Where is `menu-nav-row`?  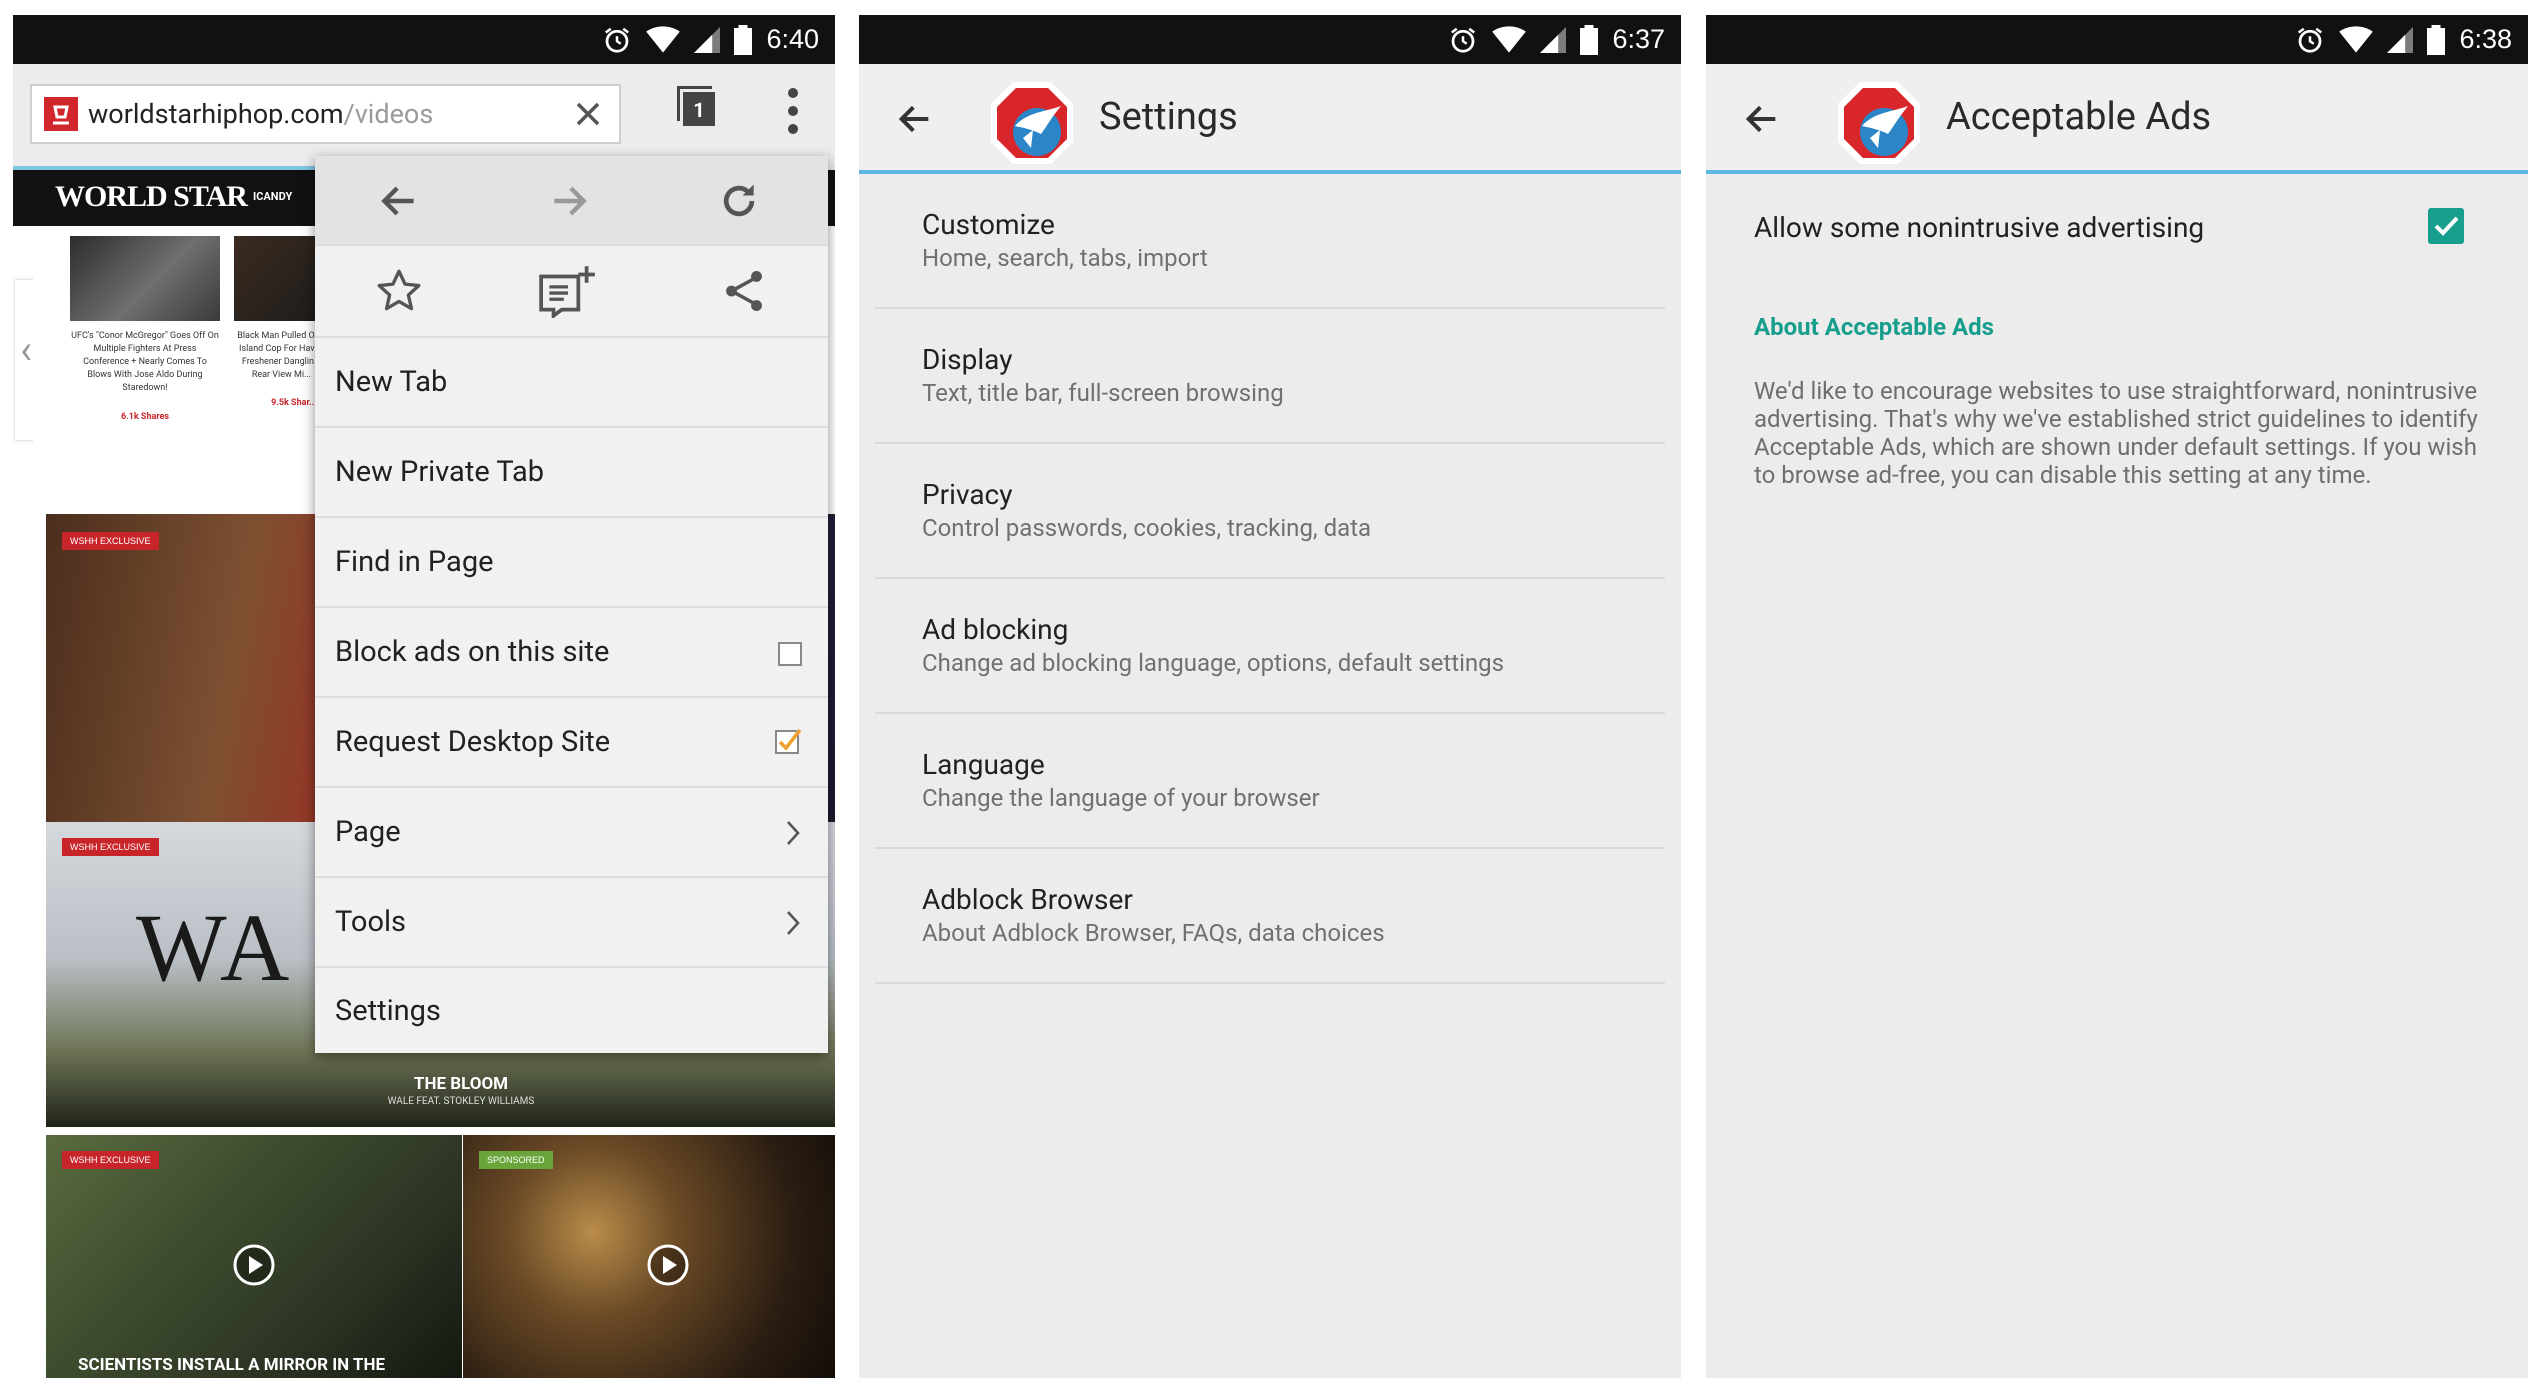 menu-nav-row is located at coordinates (571, 201).